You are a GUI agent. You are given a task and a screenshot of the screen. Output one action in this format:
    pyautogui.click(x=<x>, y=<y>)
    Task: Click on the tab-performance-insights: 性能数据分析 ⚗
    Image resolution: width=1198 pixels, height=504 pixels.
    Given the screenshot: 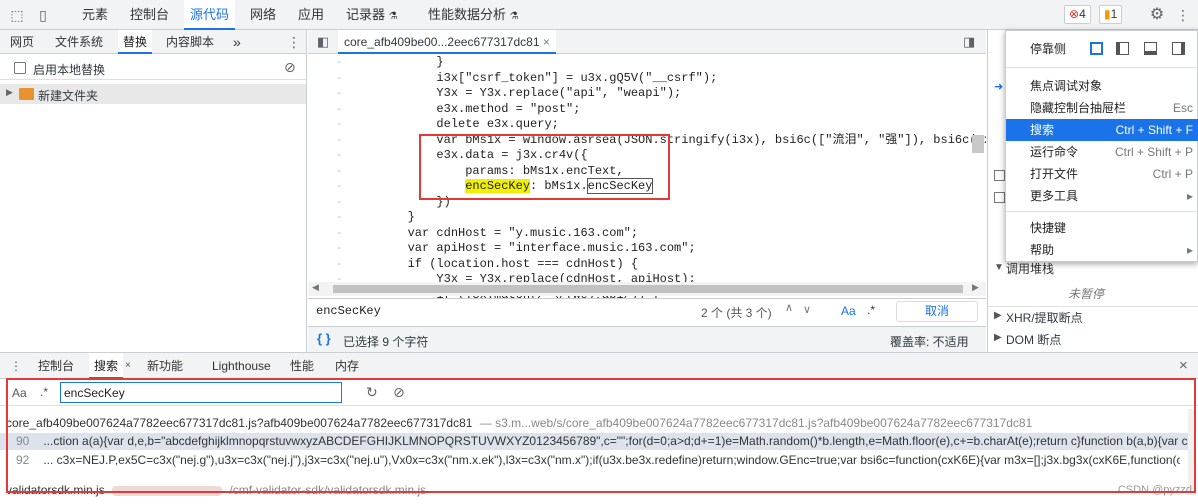 What is the action you would take?
    pyautogui.click(x=473, y=15)
    